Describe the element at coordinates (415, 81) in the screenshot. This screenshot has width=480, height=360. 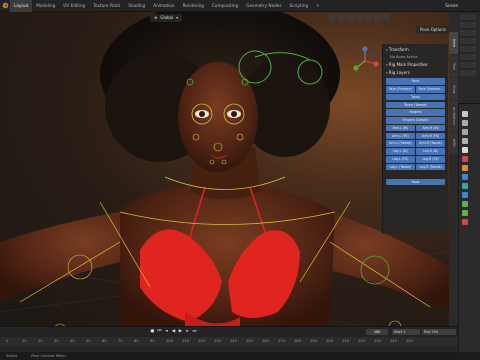
I see `layer-face-button: Face` at that location.